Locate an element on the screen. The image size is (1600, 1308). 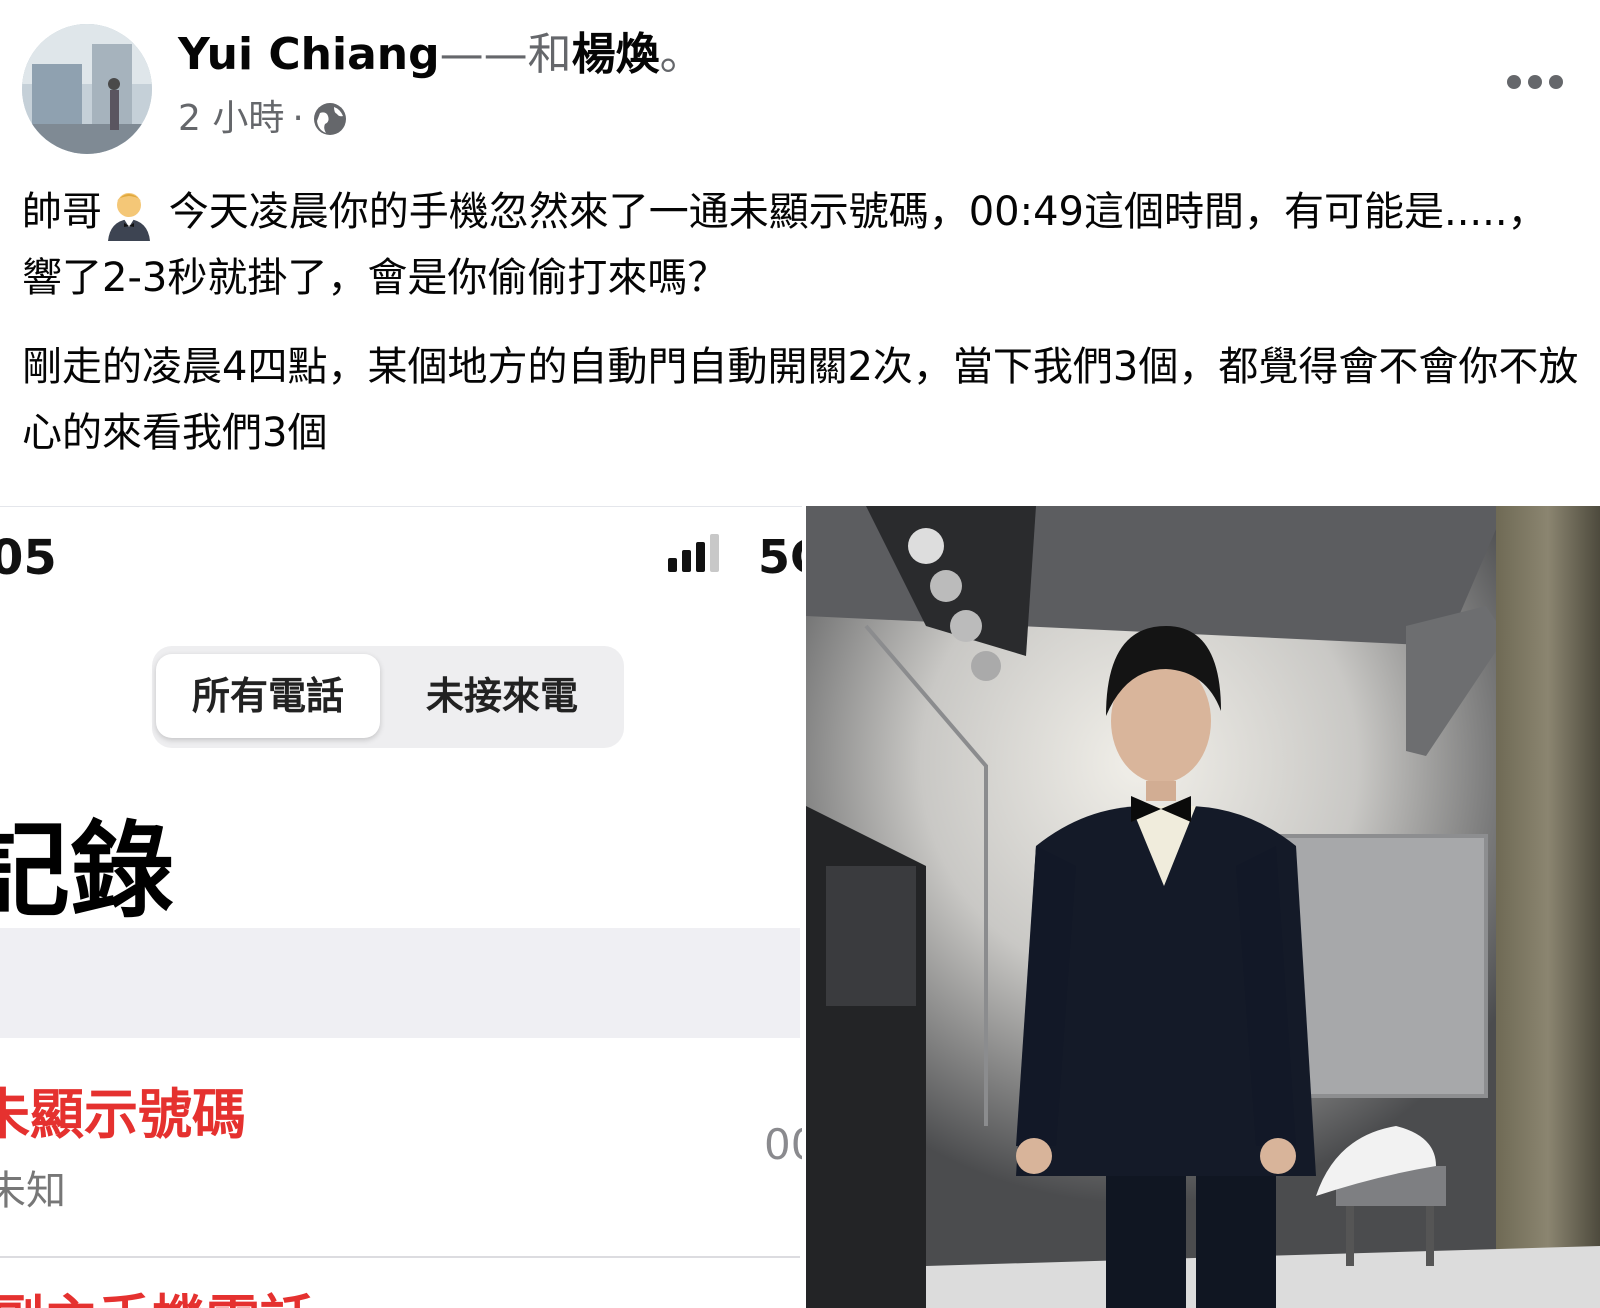
globe-icon is located at coordinates (329, 119).